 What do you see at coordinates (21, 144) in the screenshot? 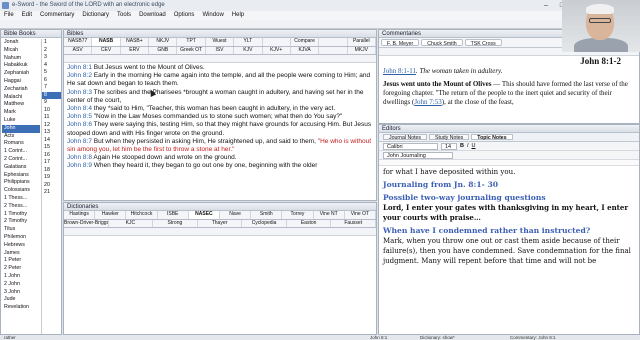
I see `book-item: Romans` at bounding box center [21, 144].